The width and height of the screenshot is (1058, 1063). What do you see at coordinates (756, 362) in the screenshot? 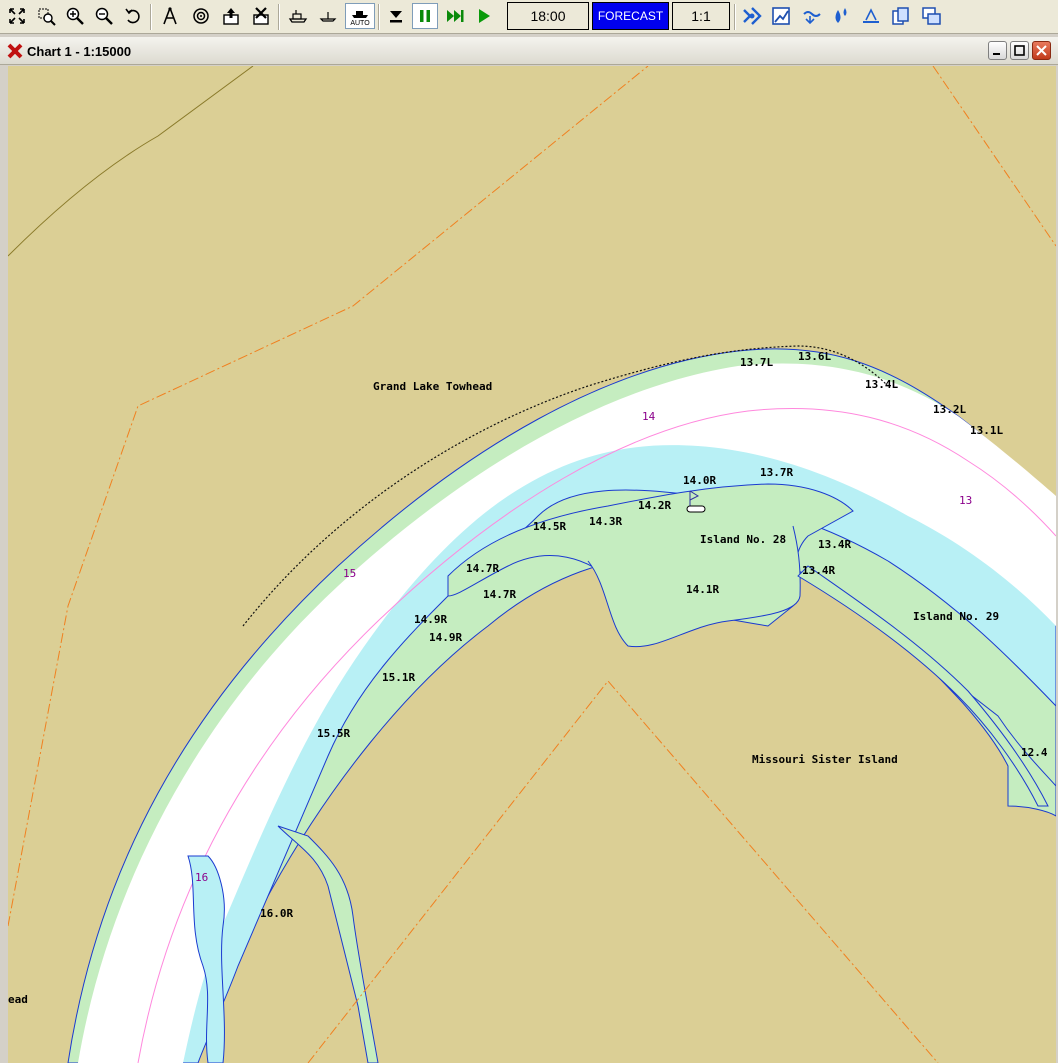
I see `light-label: 13.7L` at bounding box center [756, 362].